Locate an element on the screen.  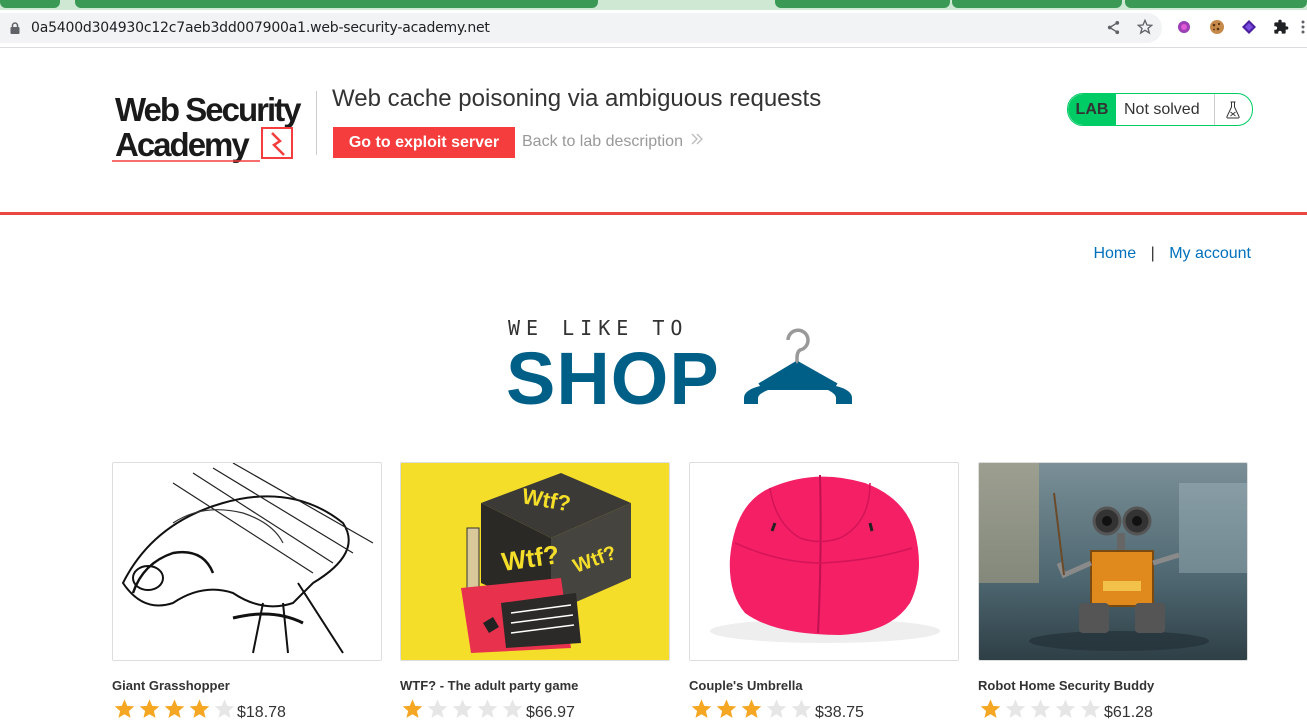
nav-my-account-link: My account is located at coordinates (1210, 253).